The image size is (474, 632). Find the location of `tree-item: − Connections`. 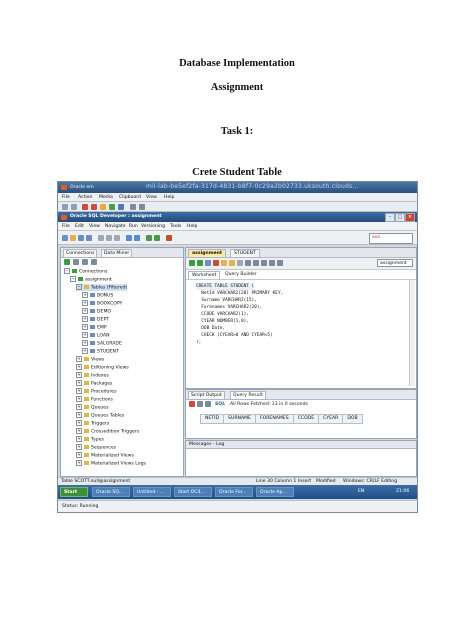

tree-item: − Connections is located at coordinates (85, 271).